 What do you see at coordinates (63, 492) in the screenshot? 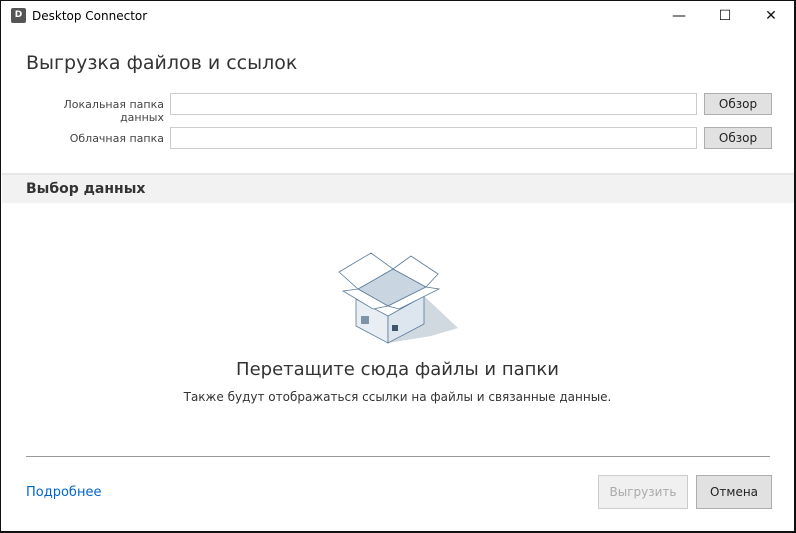
I see `learn-more-link: Подробнее` at bounding box center [63, 492].